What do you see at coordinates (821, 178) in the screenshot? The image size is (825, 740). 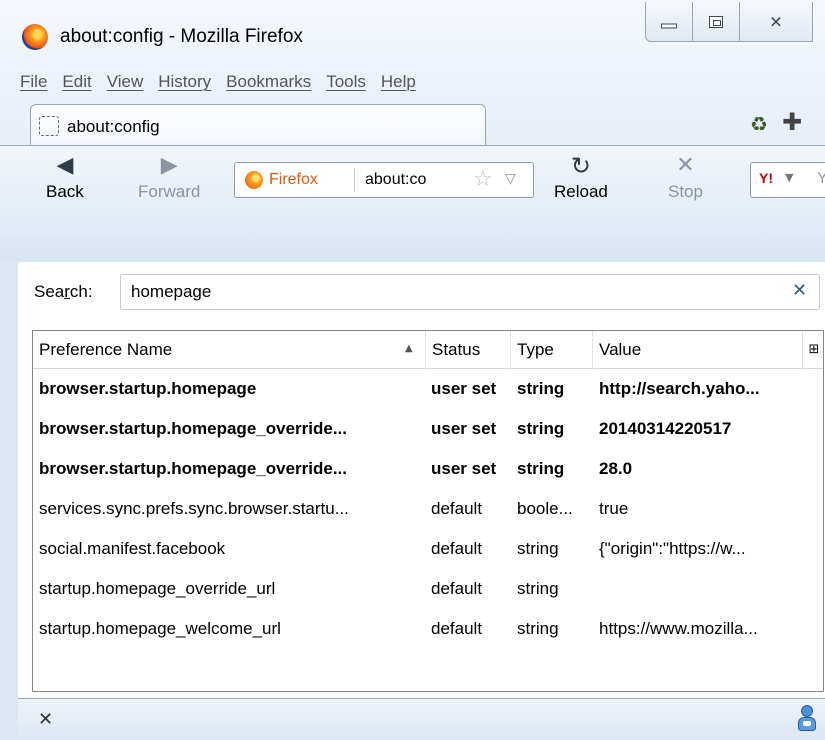 I see `search-placeholder: Y` at bounding box center [821, 178].